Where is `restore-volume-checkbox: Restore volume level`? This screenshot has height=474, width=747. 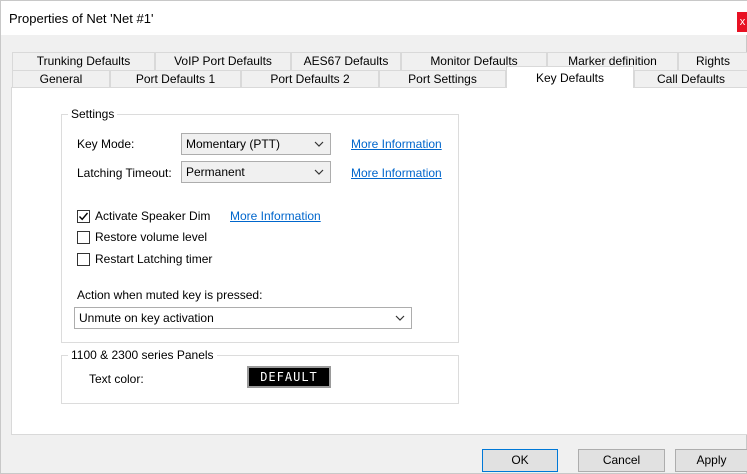 restore-volume-checkbox: Restore volume level is located at coordinates (142, 237).